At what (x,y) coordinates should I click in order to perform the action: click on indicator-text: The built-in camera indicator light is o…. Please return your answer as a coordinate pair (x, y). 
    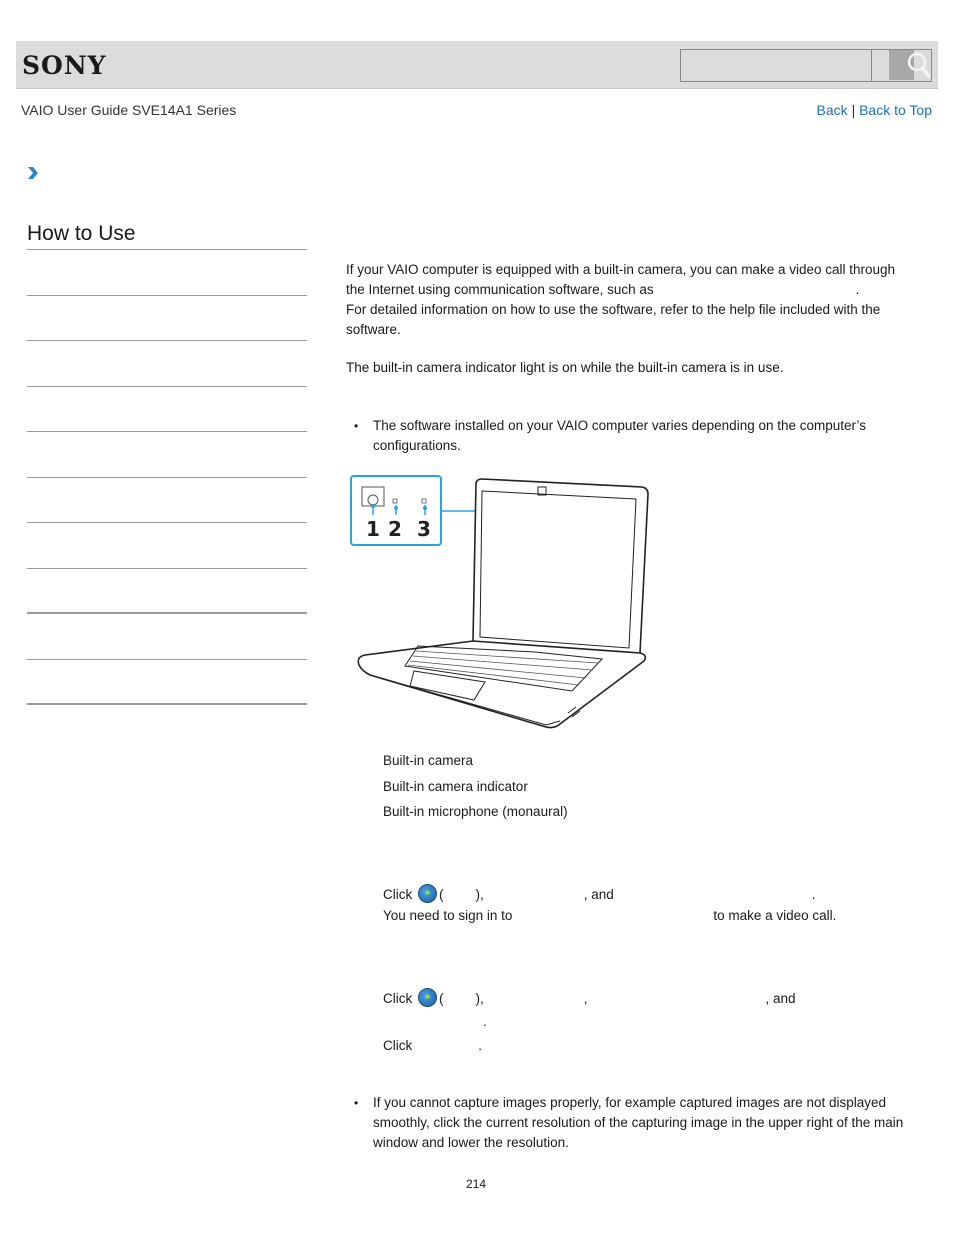
    Looking at the image, I should click on (565, 367).